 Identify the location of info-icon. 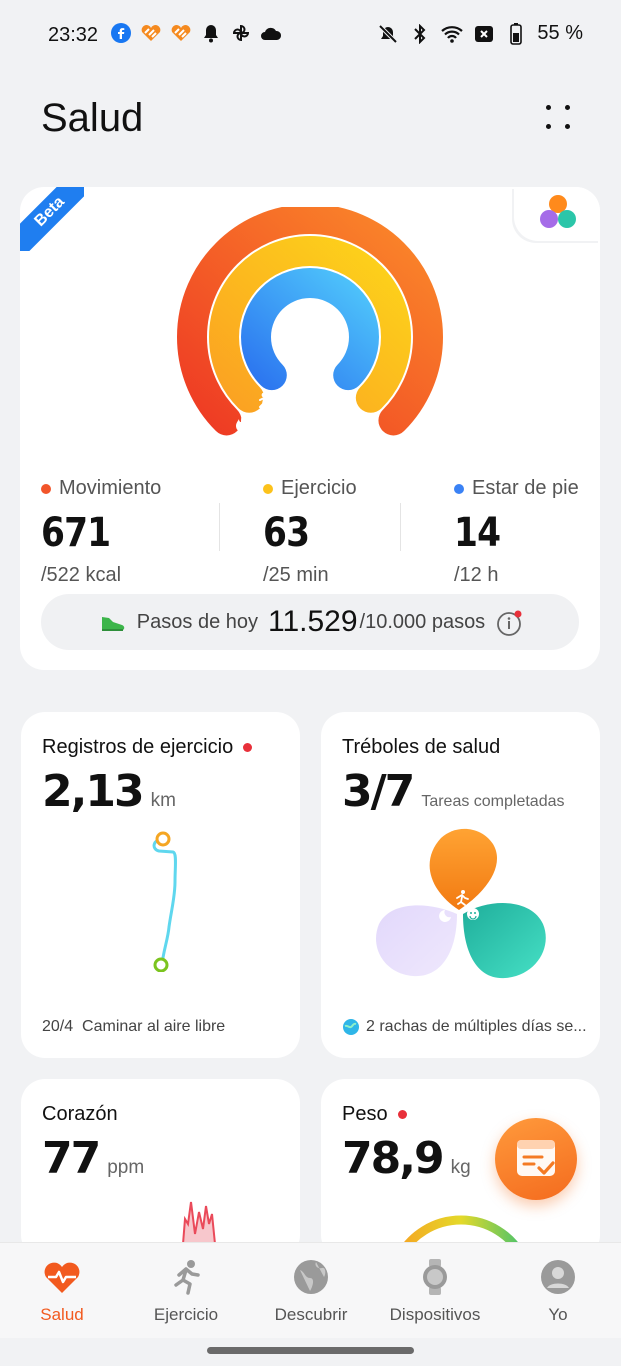
(508, 622).